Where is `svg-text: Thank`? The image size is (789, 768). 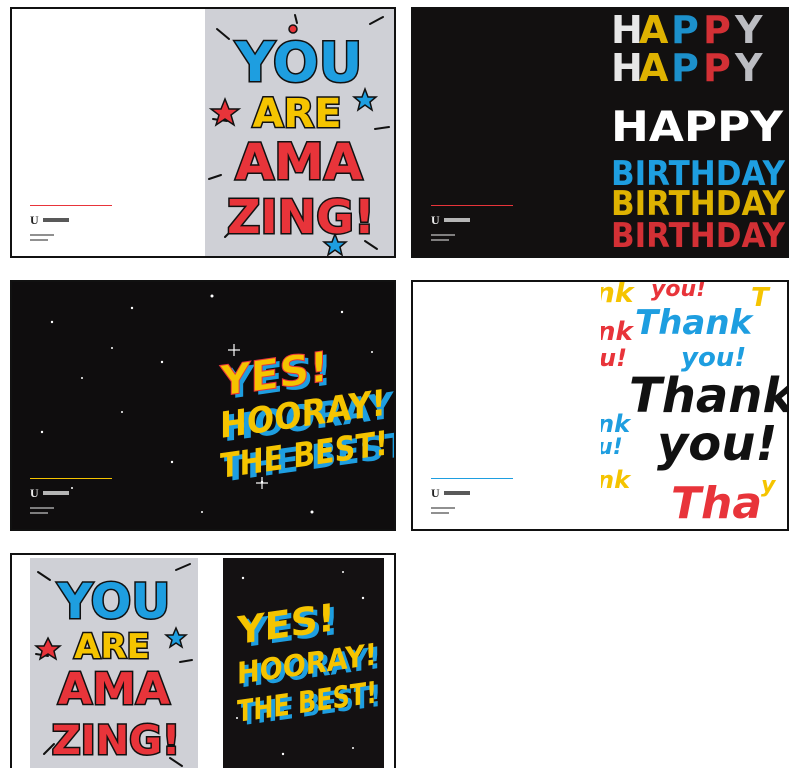
svg-text: Thank is located at coordinates (695, 323).